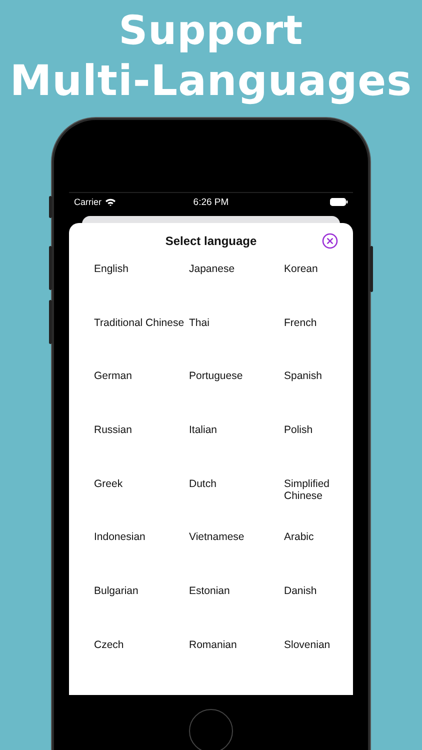 This screenshot has height=750, width=422. I want to click on language-option: Estonian, so click(236, 591).